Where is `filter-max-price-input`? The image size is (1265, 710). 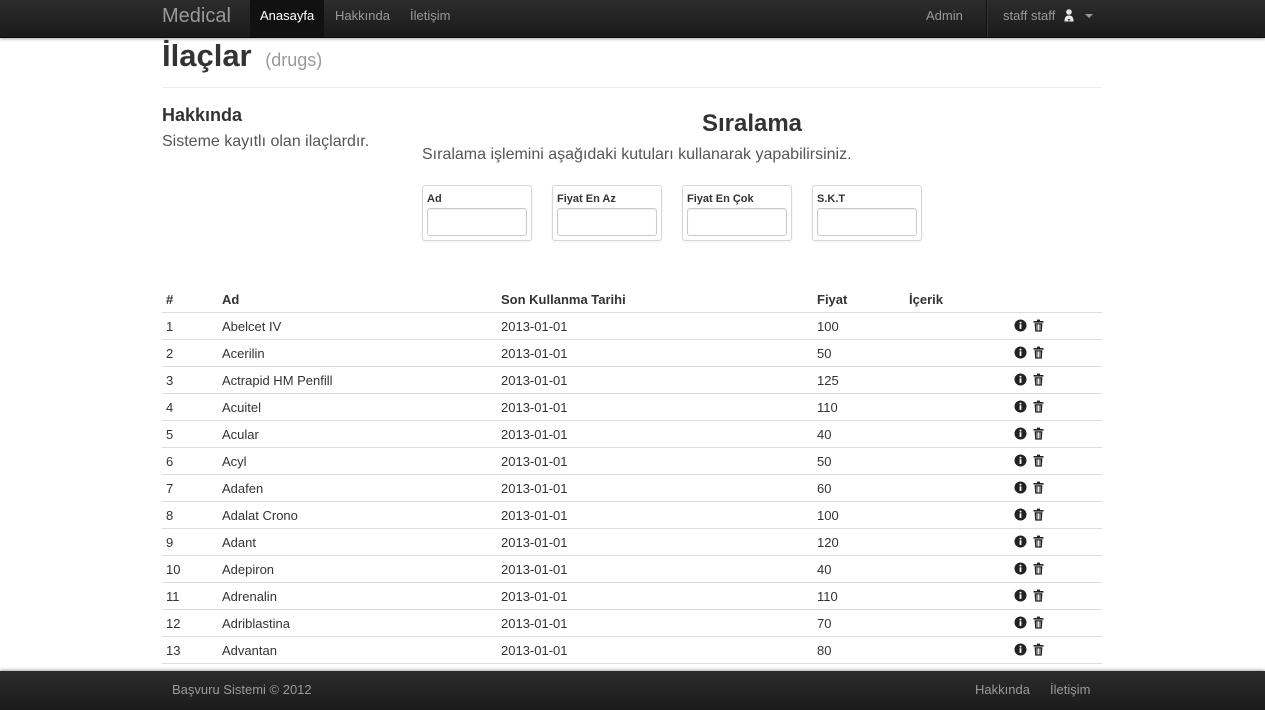 filter-max-price-input is located at coordinates (737, 222).